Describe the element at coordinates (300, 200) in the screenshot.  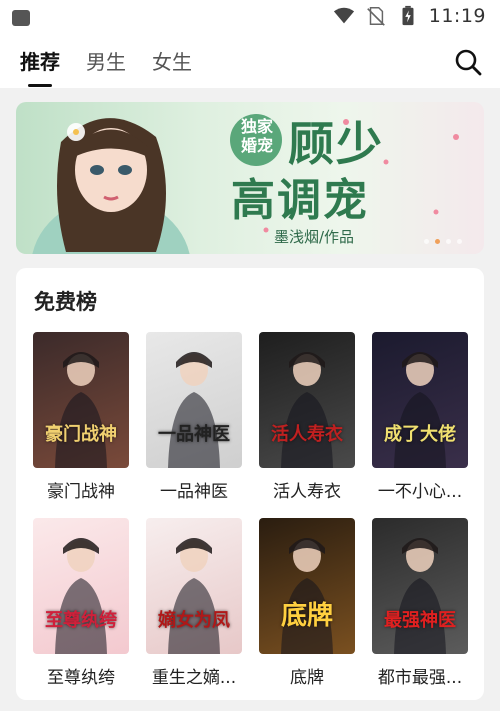
I see `banner-title-line2: 高调宠` at that location.